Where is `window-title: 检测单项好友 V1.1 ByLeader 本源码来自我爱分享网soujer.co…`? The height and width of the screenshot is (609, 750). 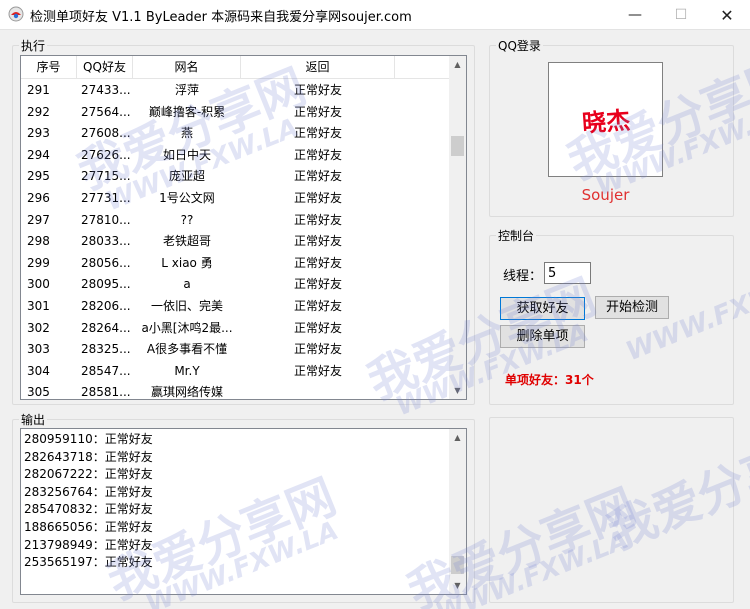 window-title: 检测单项好友 V1.1 ByLeader 本源码来自我爱分享网soujer.co… is located at coordinates (221, 17).